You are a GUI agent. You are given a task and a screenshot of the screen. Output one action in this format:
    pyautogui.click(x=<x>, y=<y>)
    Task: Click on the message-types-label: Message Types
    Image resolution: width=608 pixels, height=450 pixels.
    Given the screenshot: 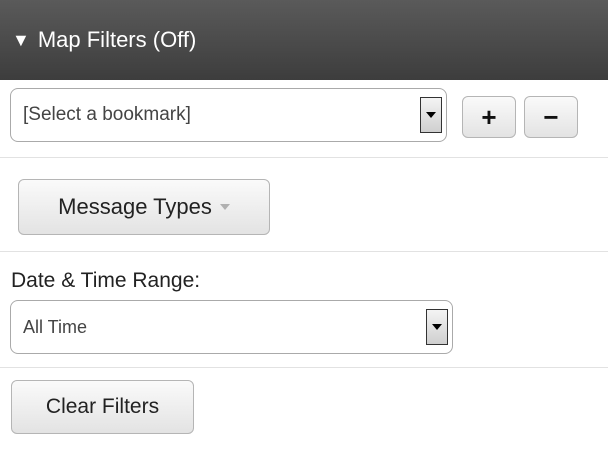 What is the action you would take?
    pyautogui.click(x=135, y=206)
    